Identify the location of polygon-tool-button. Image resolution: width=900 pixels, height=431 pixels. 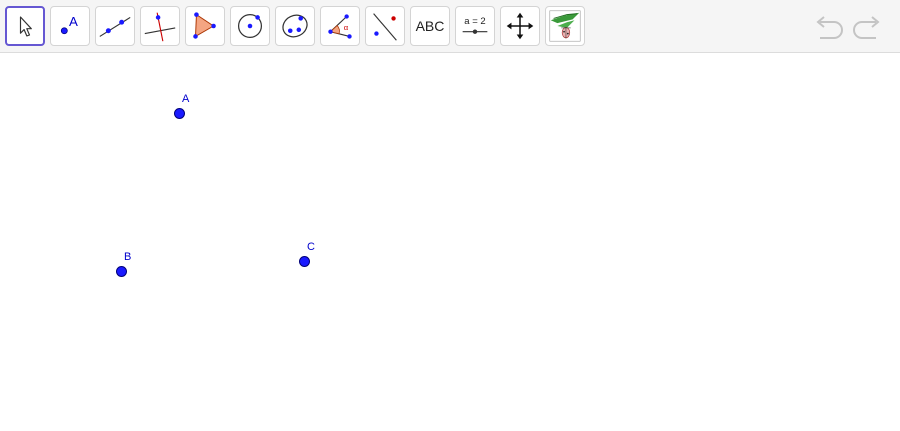
(205, 26).